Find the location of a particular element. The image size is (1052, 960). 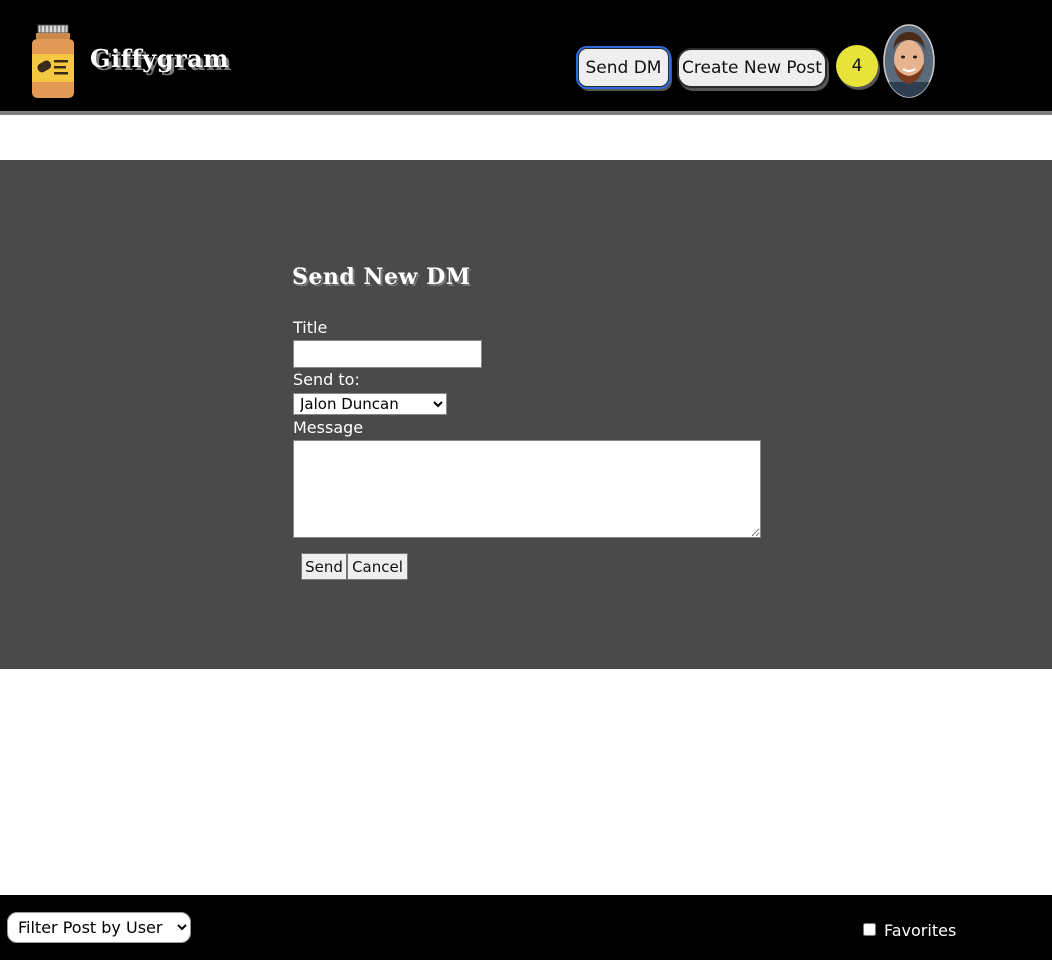

cancel-button: Cancel is located at coordinates (377, 566).